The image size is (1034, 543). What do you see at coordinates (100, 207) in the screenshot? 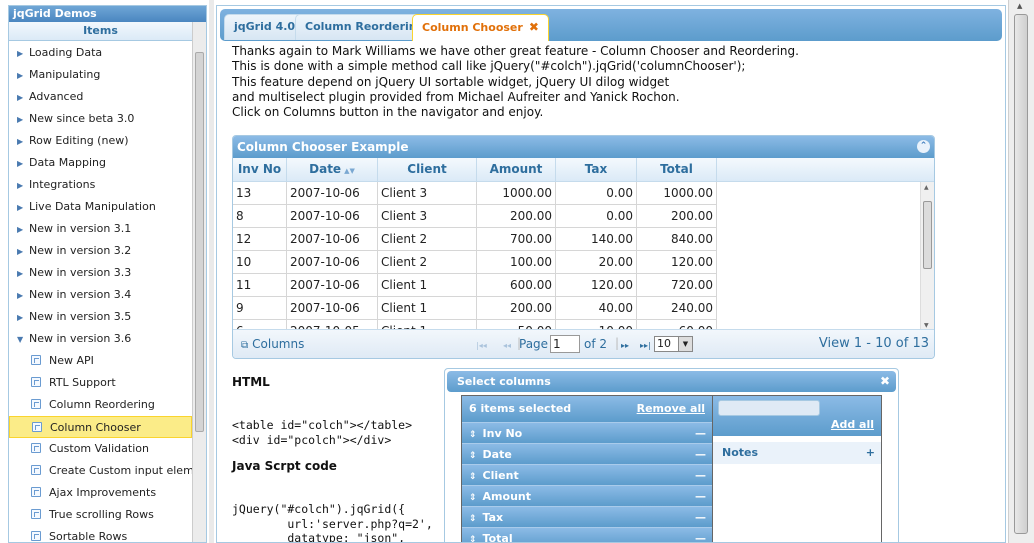
I see `sidebar-item: ▶ Live Data Manipulation` at bounding box center [100, 207].